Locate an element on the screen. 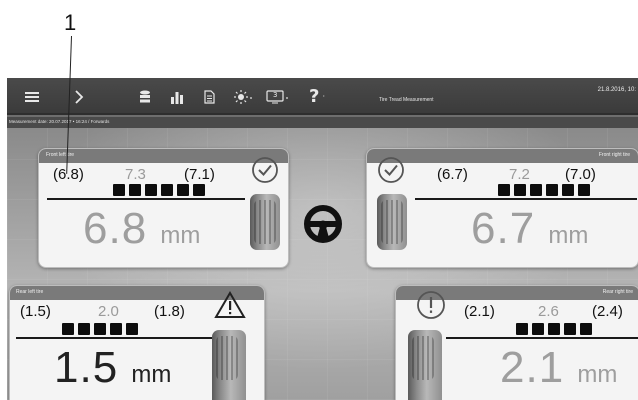 The height and width of the screenshot is (400, 638). help-icon: ? · is located at coordinates (317, 96).